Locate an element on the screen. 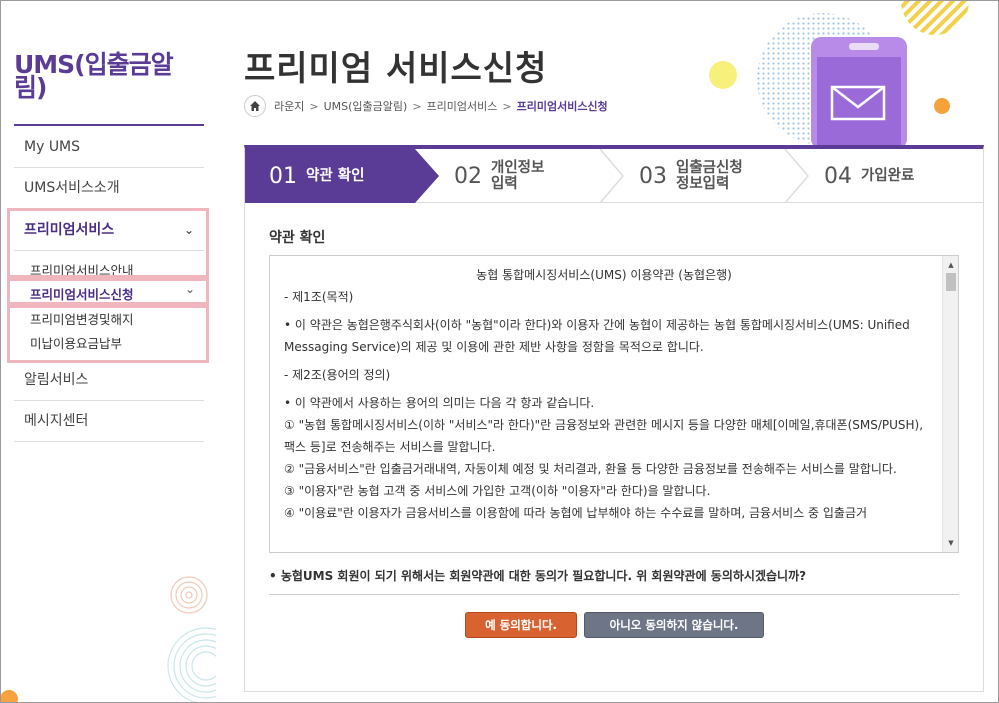  sidebar-item-premium: 프리미엄서비스 ⌄ is located at coordinates (109, 230).